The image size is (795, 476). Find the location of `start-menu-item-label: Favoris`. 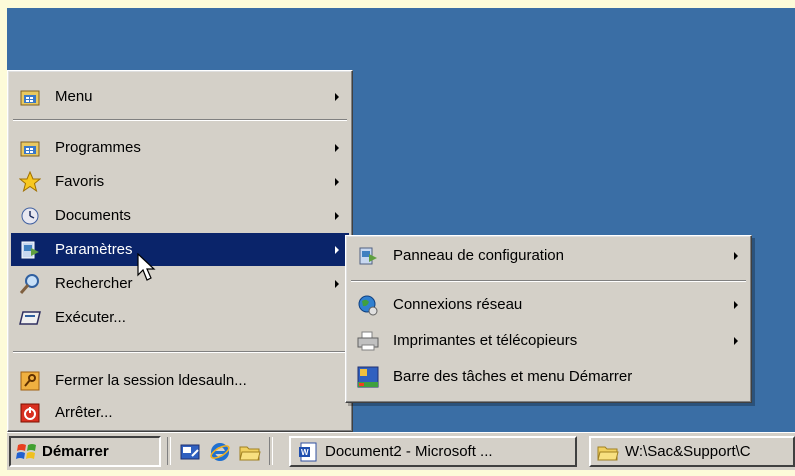

start-menu-item-label: Favoris is located at coordinates (80, 181).